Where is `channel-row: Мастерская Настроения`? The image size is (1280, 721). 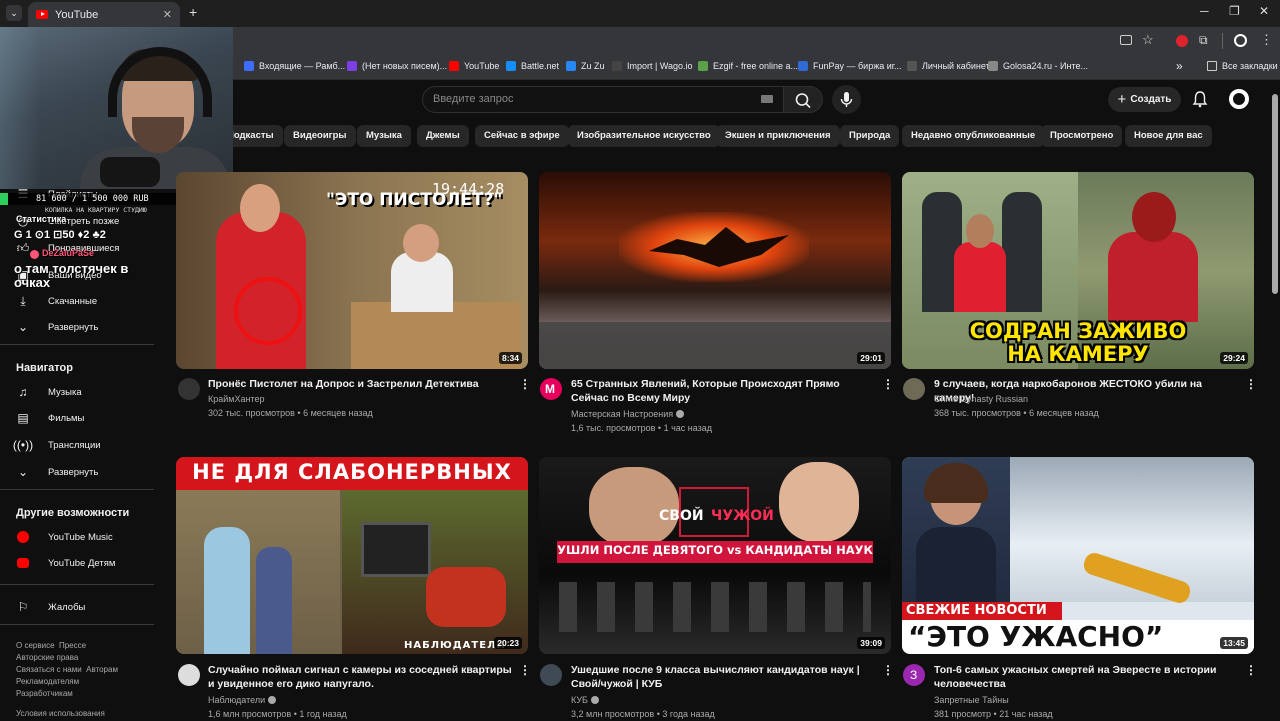 channel-row: Мастерская Настроения is located at coordinates (628, 414).